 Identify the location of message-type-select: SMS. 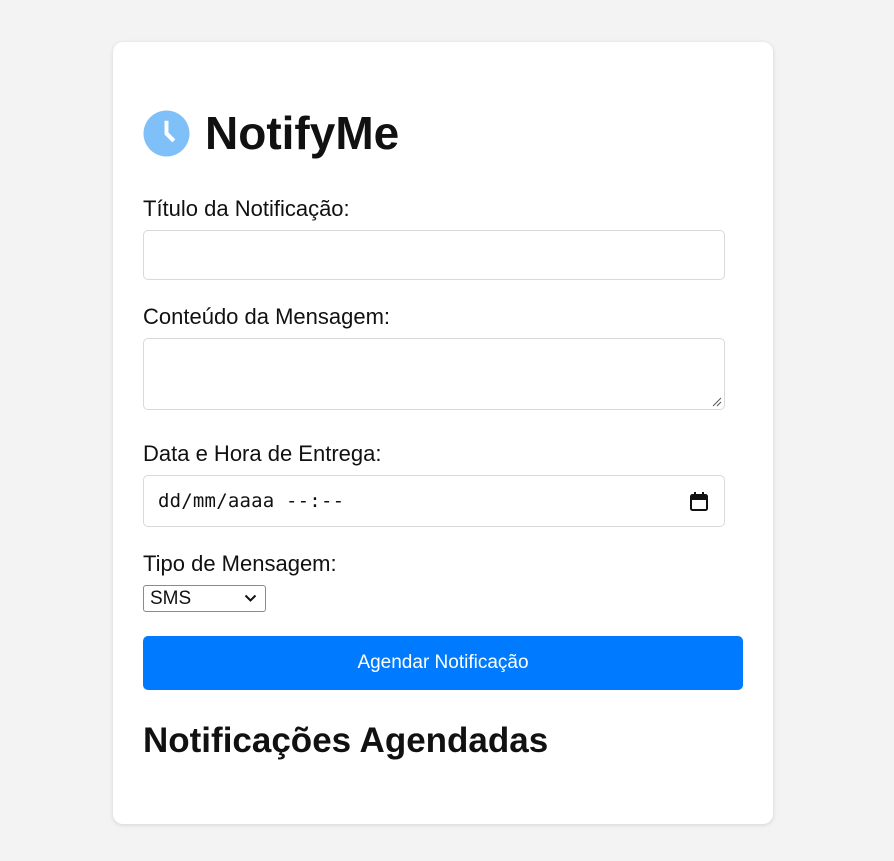
(204, 598).